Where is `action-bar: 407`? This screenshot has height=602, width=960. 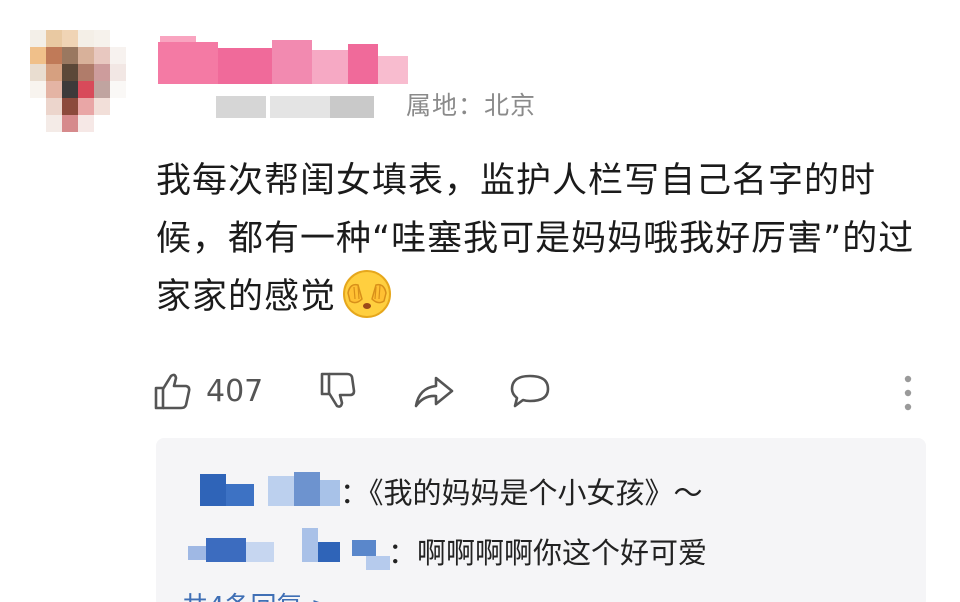 action-bar: 407 is located at coordinates (537, 391).